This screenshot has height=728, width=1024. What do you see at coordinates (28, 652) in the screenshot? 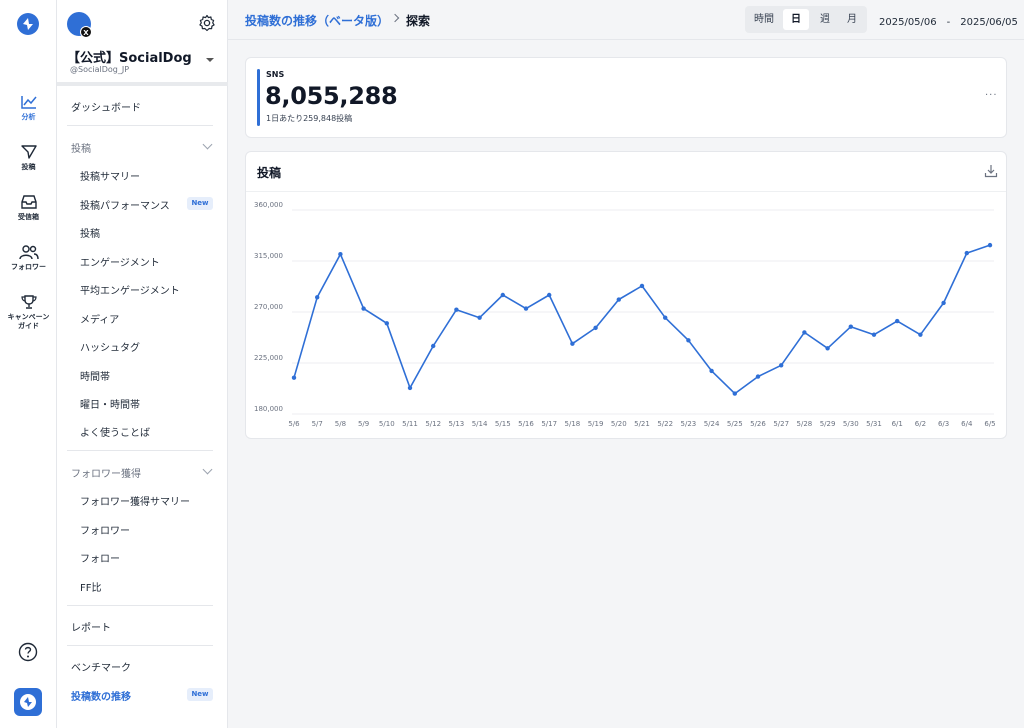
I see `help-icon` at bounding box center [28, 652].